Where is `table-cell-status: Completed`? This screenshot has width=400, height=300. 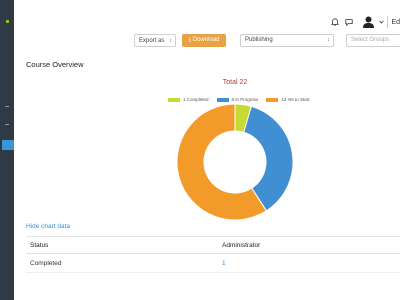 table-cell-status: Completed is located at coordinates (46, 263).